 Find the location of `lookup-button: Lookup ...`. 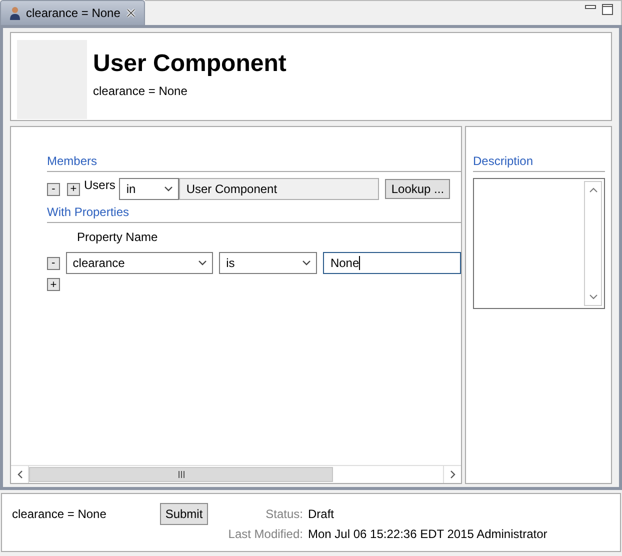

lookup-button: Lookup ... is located at coordinates (417, 189).